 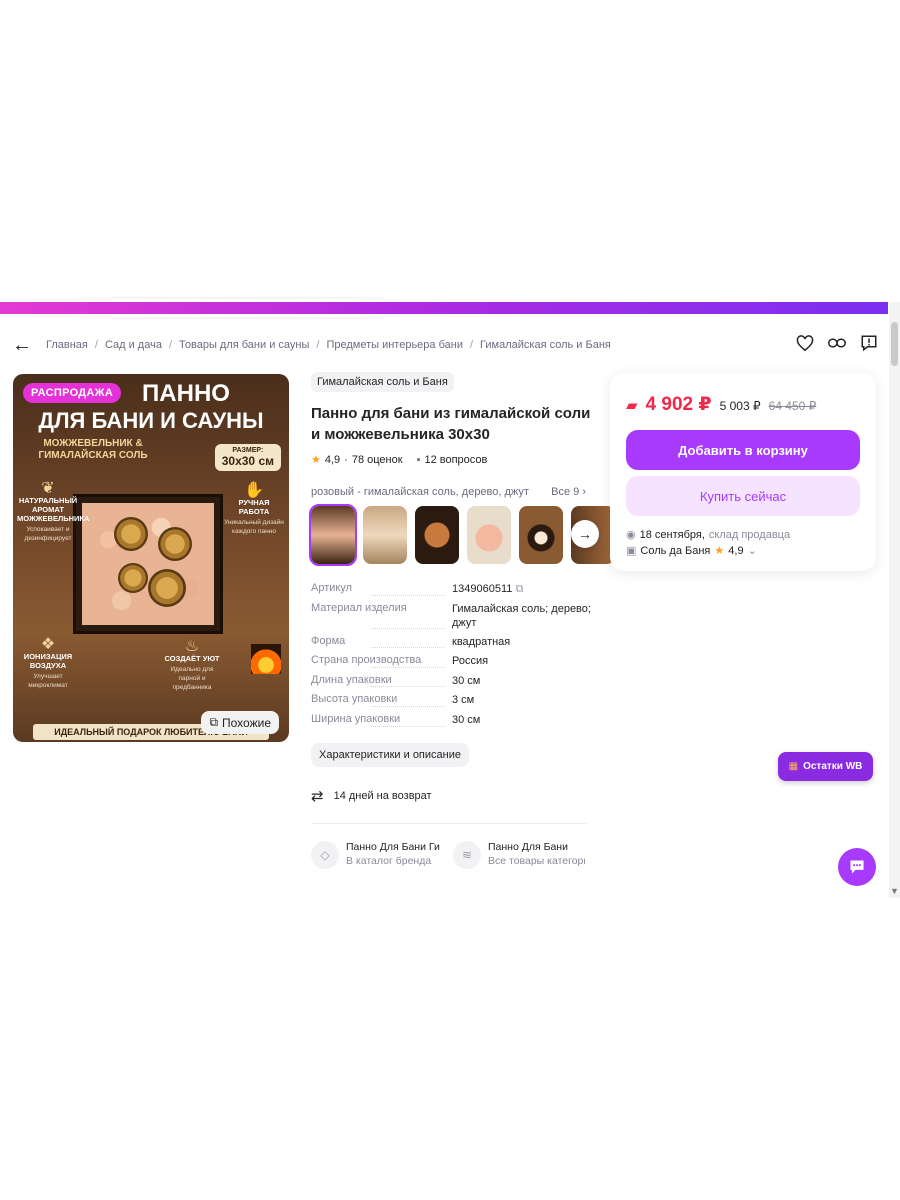 I want to click on salt-panel-illustration, so click(x=148, y=564).